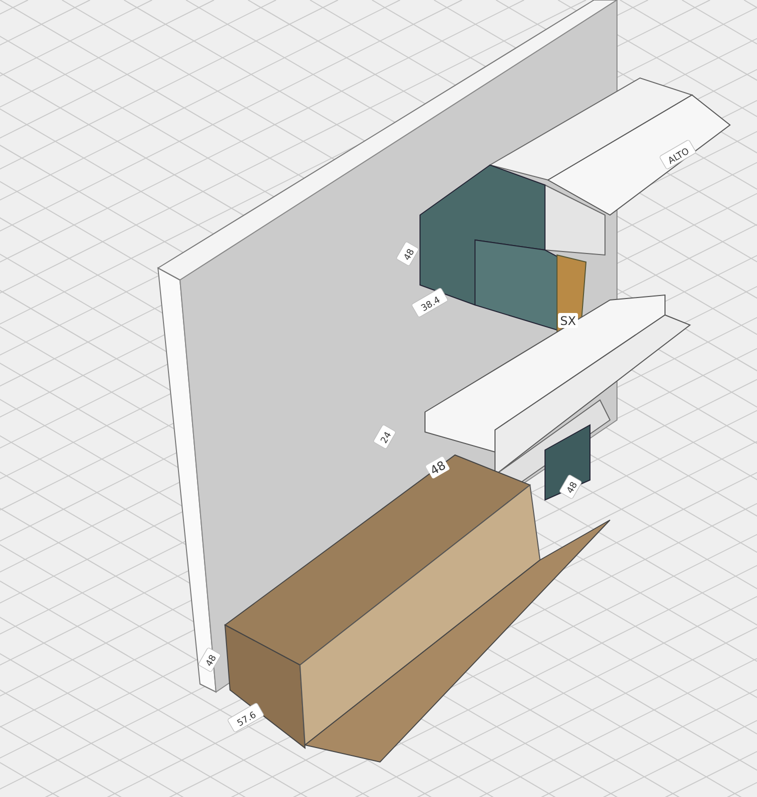  What do you see at coordinates (429, 302) in the screenshot?
I see `dimension-label: 38.4` at bounding box center [429, 302].